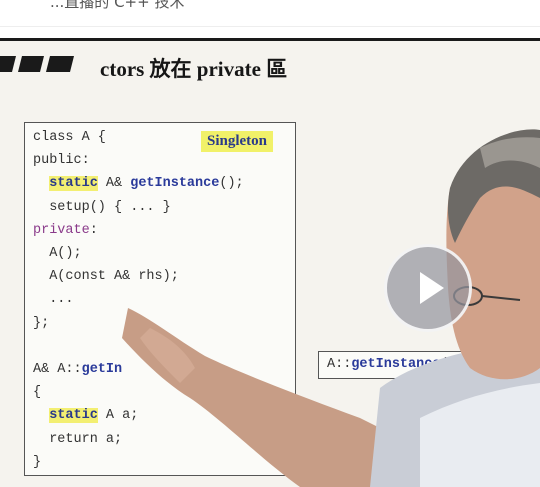 Image resolution: width=540 pixels, height=487 pixels. I want to click on caption-text: ...直播的 C++ 技术, so click(117, 5).